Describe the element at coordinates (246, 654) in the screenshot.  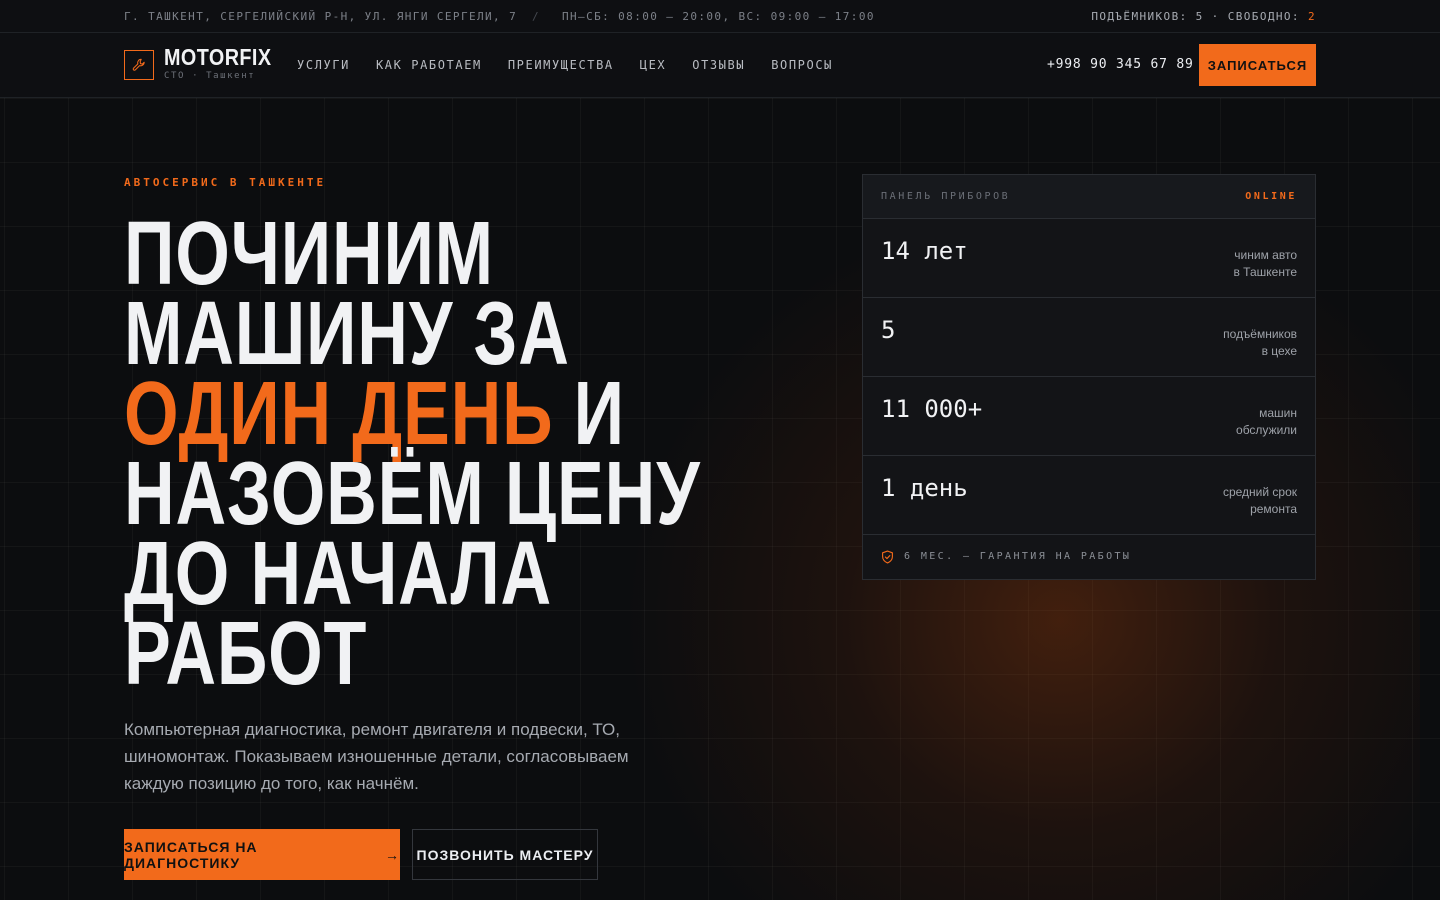
I see `headline-line-6: РАБОТ` at that location.